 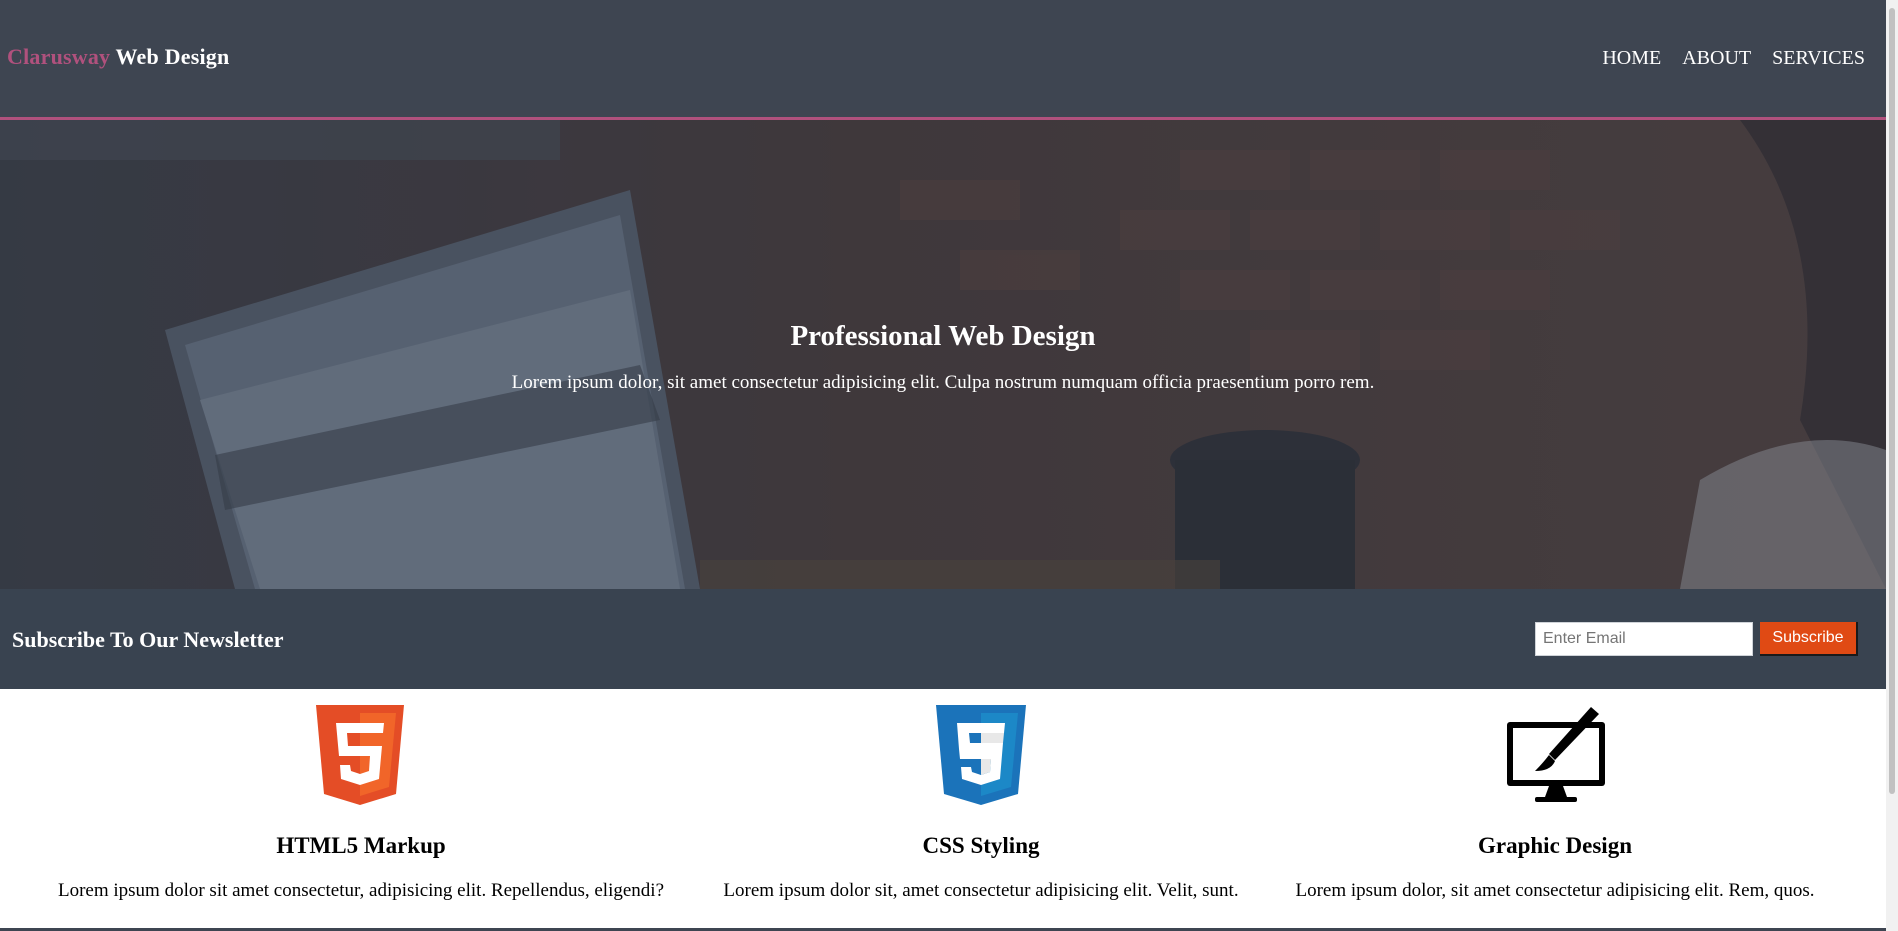 I want to click on feature-title-text: HTML5 Markup, so click(x=361, y=845).